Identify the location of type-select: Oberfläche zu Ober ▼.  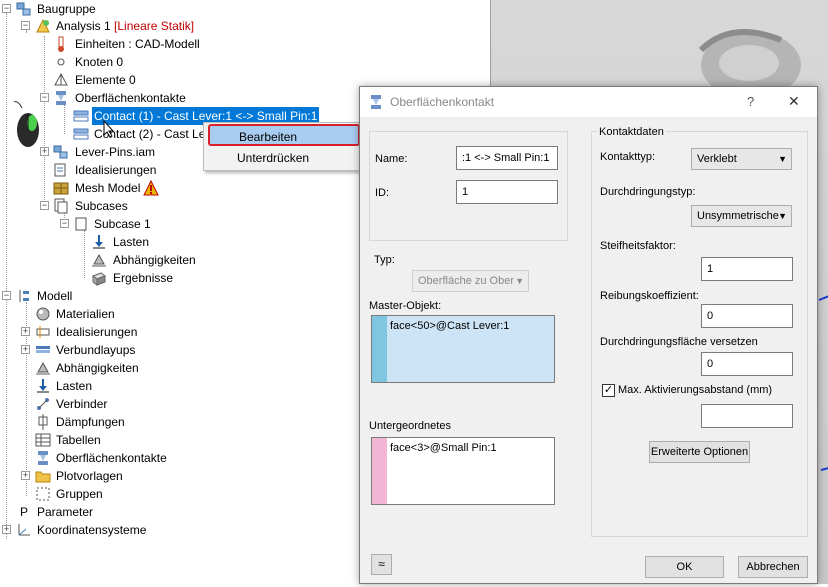
(470, 281).